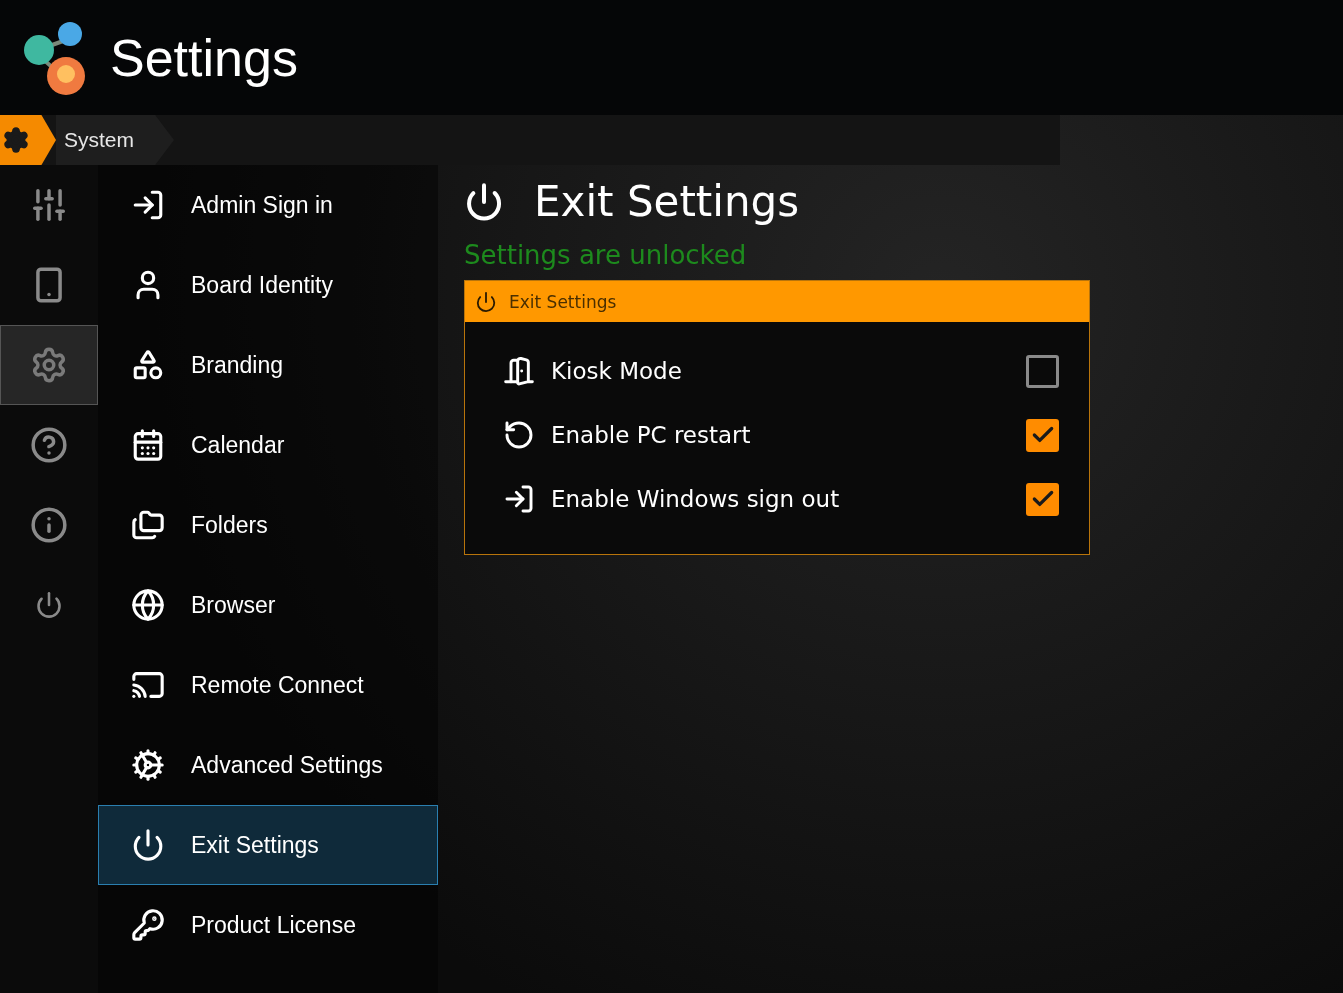 The height and width of the screenshot is (993, 1343). Describe the element at coordinates (268, 205) in the screenshot. I see `nav-item: Admin Sign in` at that location.